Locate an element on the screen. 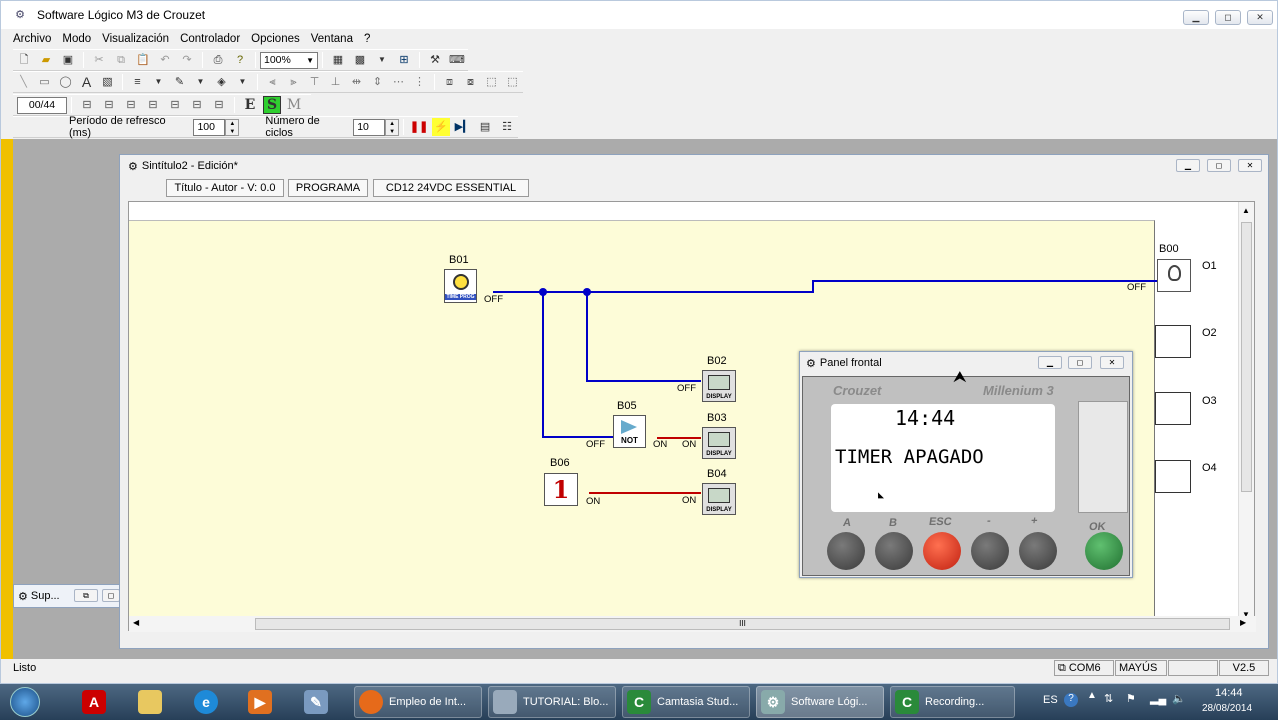 The image size is (1278, 720). key-ok-button is located at coordinates (1104, 551).